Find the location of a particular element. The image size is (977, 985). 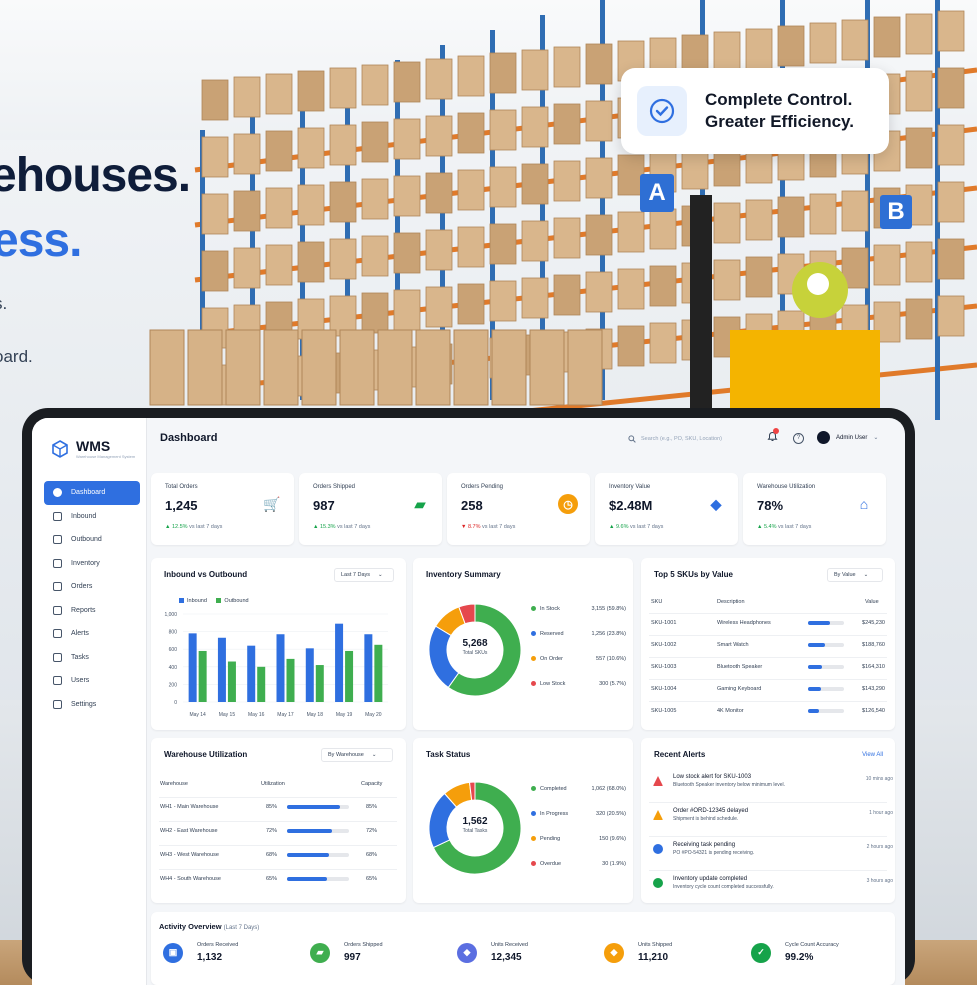

sku-id: SKU-1002 is located at coordinates (663, 645).